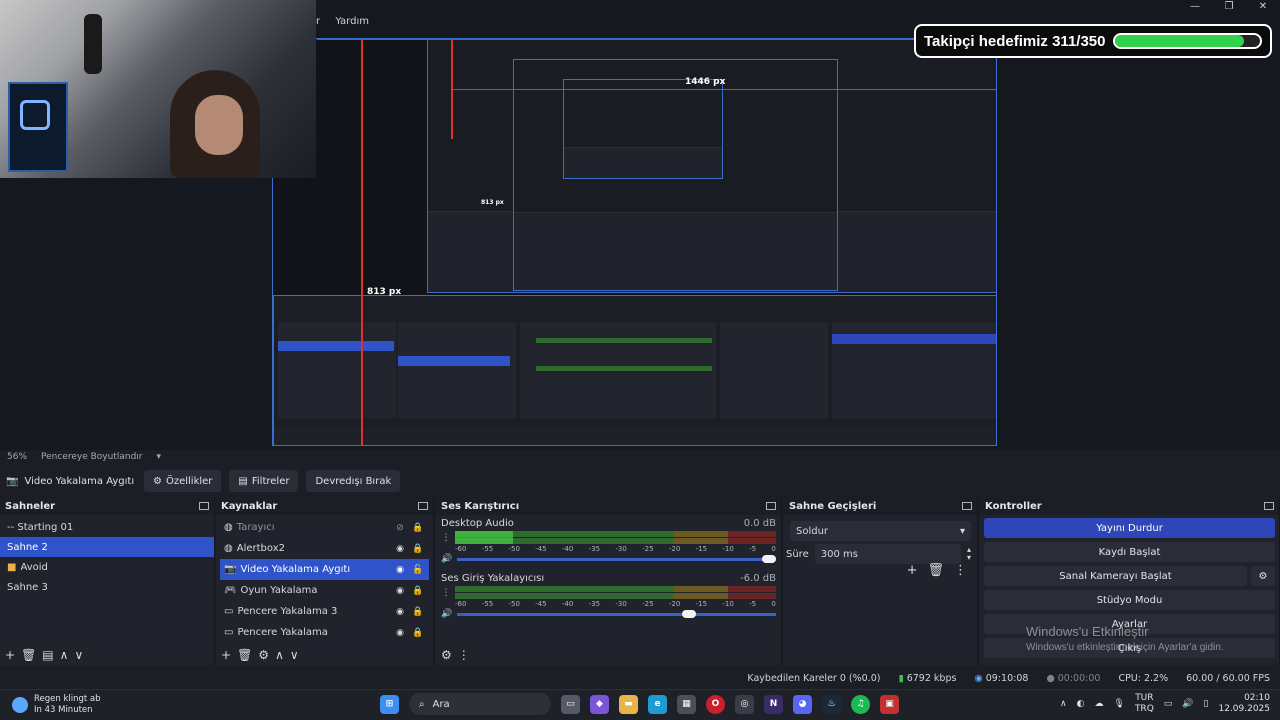 The width and height of the screenshot is (1280, 720). Describe the element at coordinates (759, 523) in the screenshot. I see `channel-db: 0.0 dB` at that location.